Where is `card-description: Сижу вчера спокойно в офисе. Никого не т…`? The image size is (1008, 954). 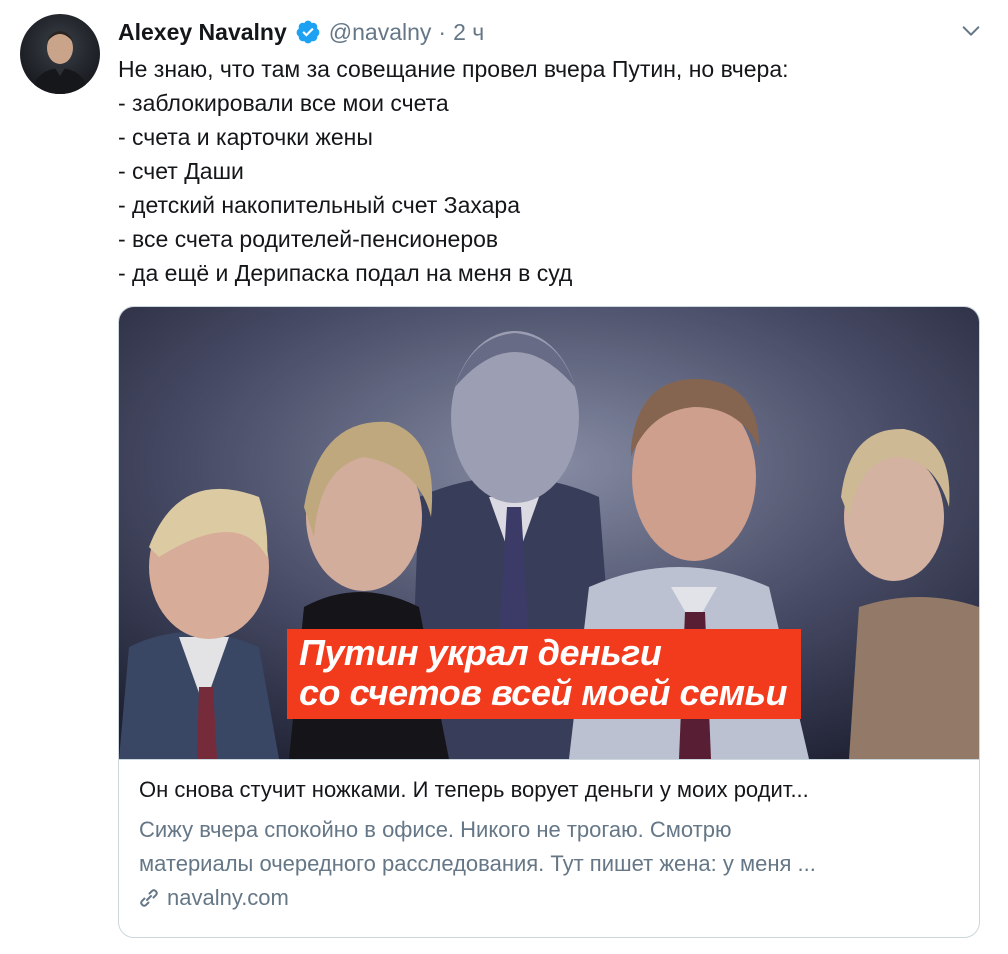
card-description: Сижу вчера спокойно в офисе. Никого не т… is located at coordinates (552, 847).